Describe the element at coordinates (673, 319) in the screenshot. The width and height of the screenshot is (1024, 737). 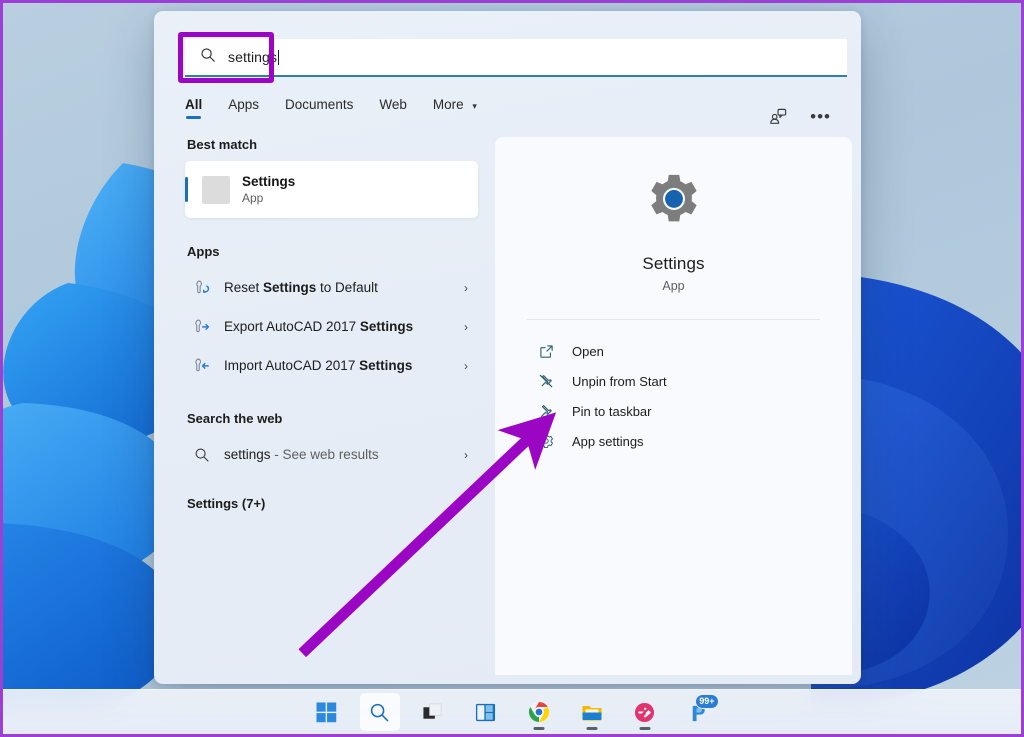
I see `preview-divider` at that location.